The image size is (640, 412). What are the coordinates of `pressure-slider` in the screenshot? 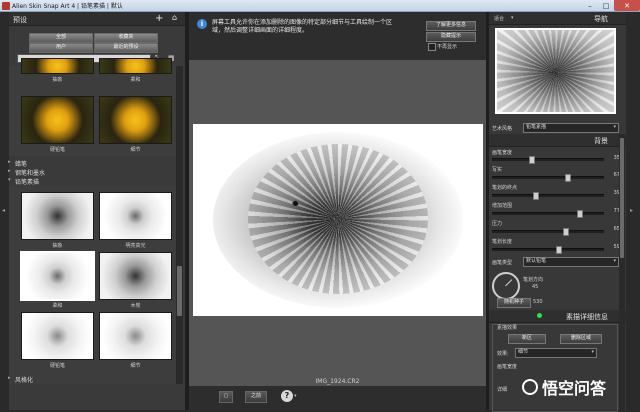 It's located at (548, 232).